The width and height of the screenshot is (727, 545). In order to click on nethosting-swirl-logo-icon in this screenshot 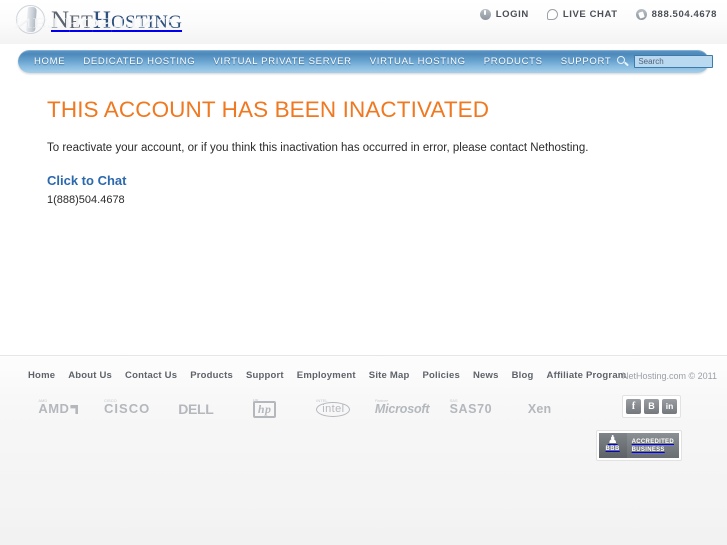, I will do `click(31, 20)`.